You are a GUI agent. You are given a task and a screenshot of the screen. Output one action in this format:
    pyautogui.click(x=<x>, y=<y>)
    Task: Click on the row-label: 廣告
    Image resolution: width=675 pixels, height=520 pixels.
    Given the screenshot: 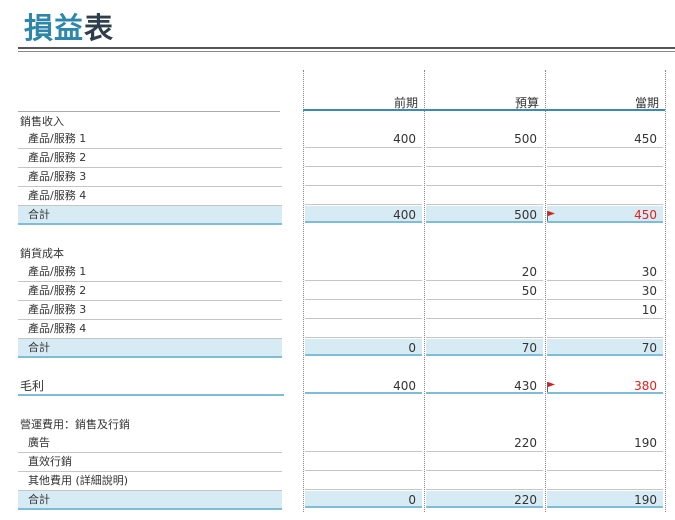 What is the action you would take?
    pyautogui.click(x=150, y=443)
    